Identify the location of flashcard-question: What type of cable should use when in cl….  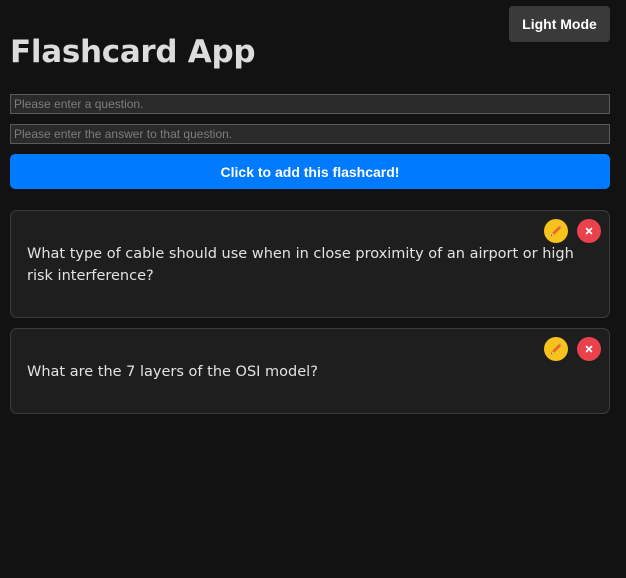
(300, 265).